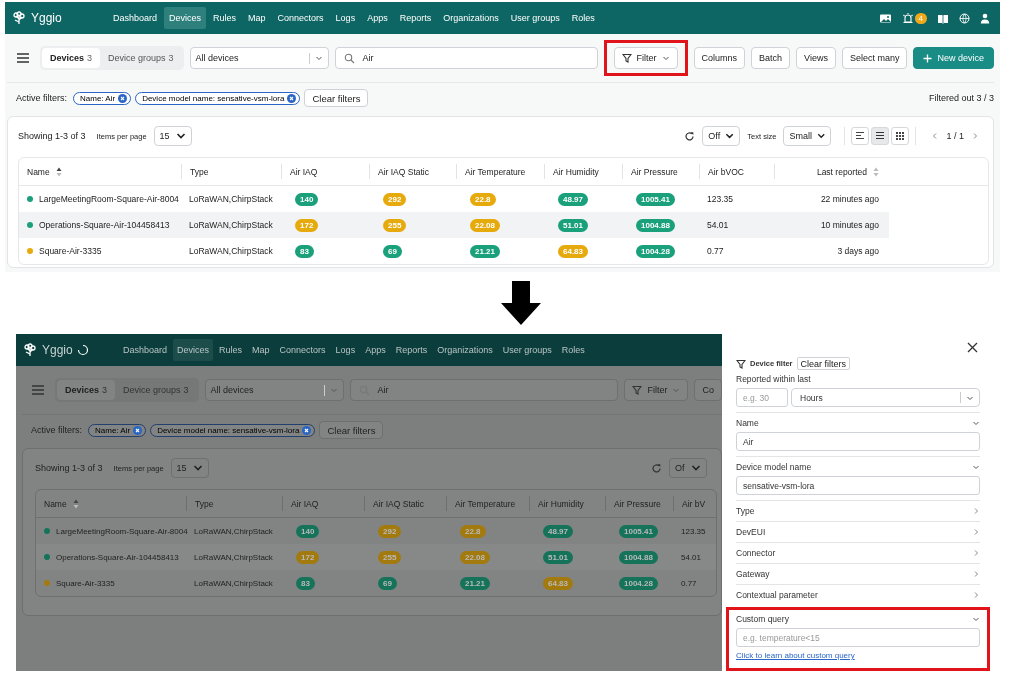  What do you see at coordinates (558, 583) in the screenshot?
I see `value-badge: 64.83` at bounding box center [558, 583].